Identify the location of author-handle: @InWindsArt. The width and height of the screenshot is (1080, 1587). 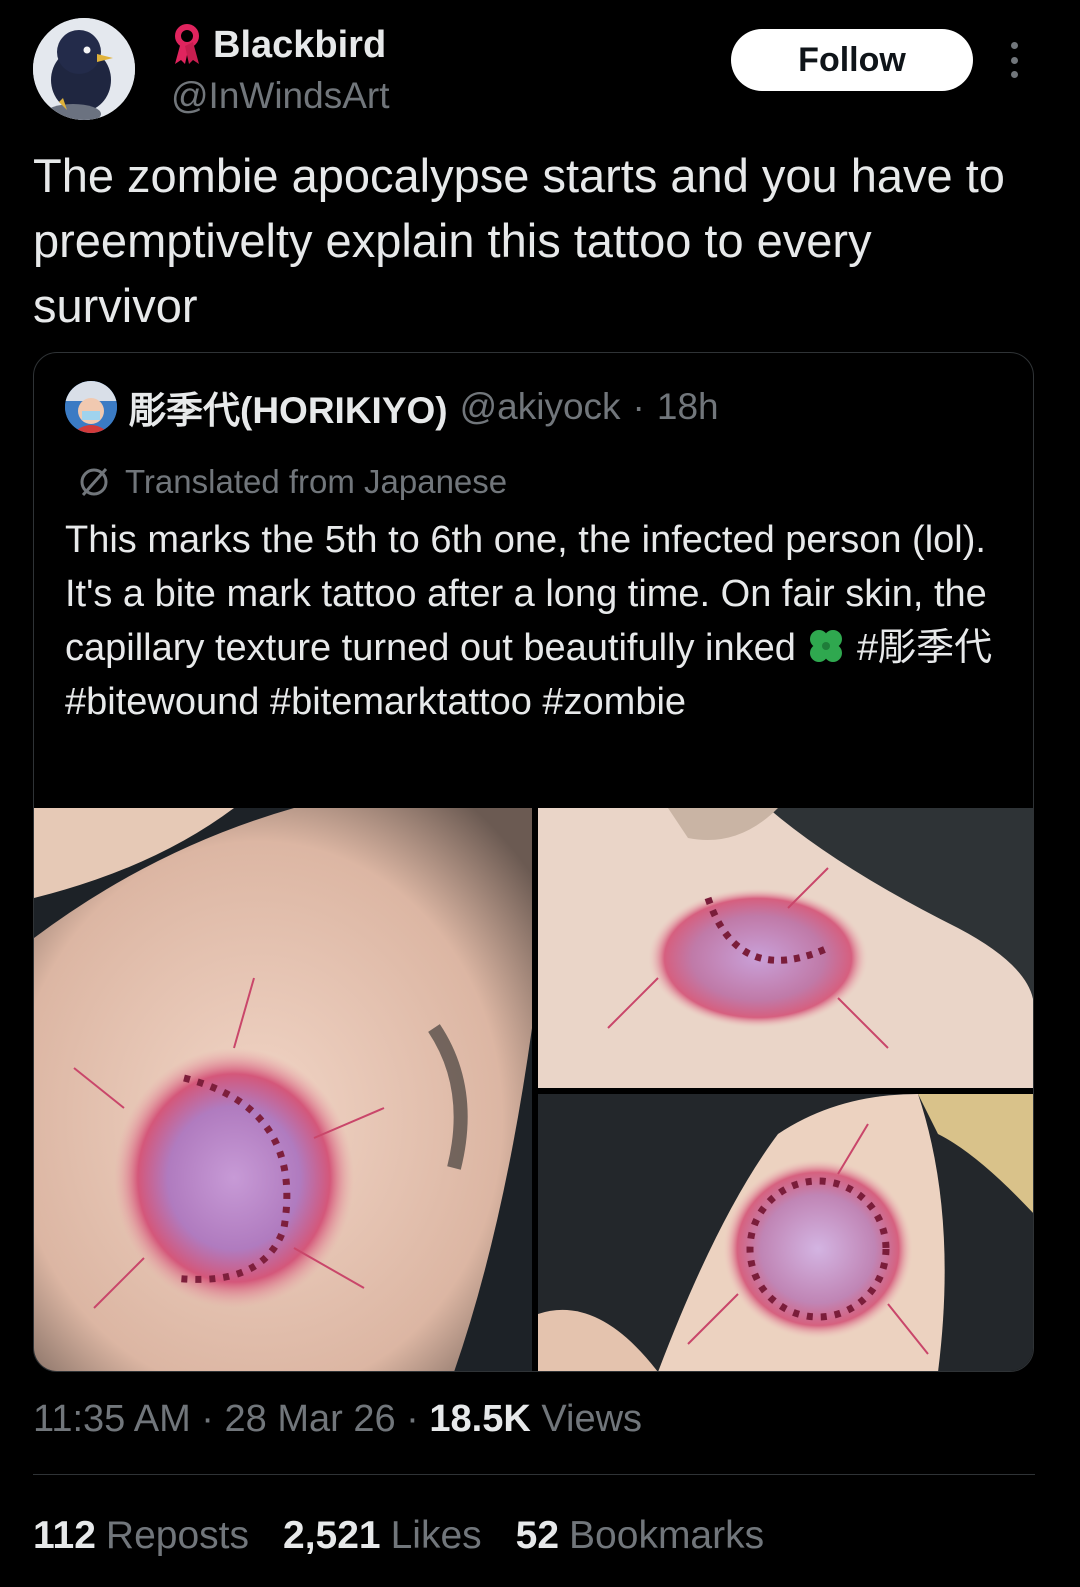
(280, 96).